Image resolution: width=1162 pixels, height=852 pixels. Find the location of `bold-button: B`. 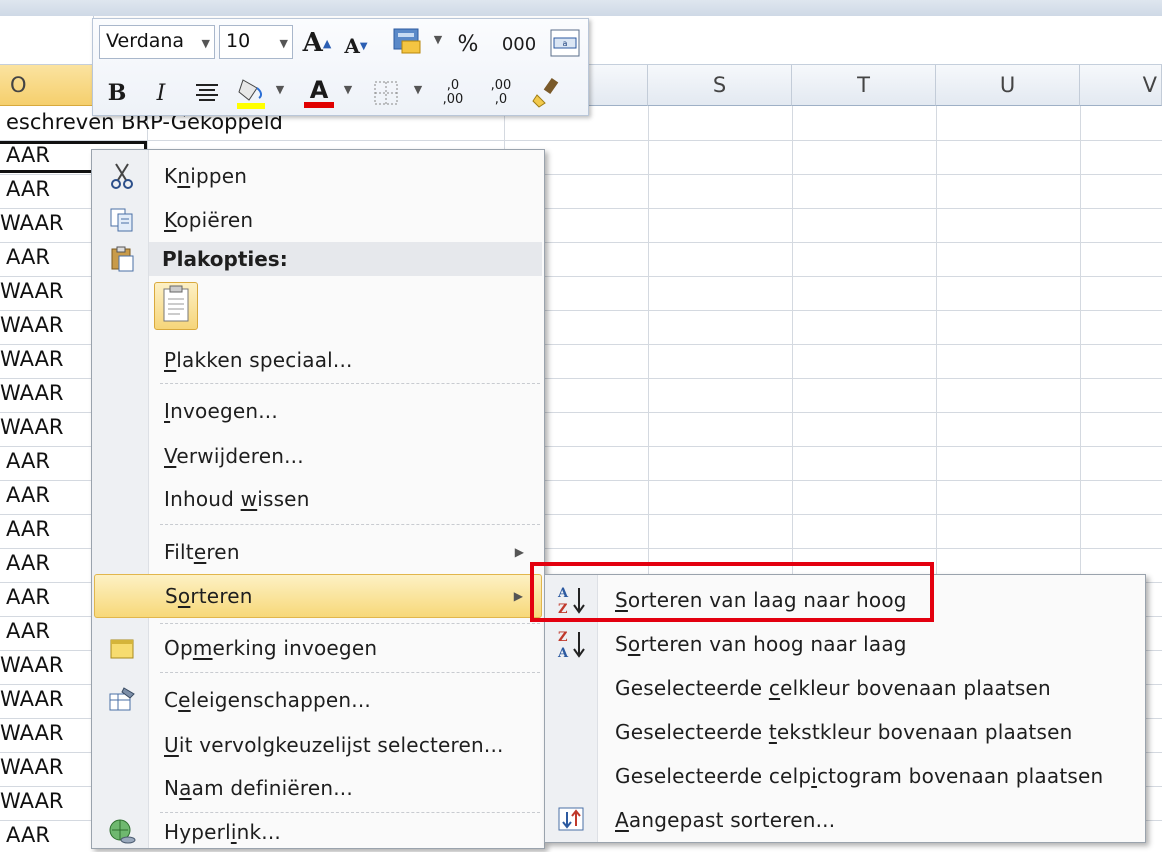

bold-button: B is located at coordinates (117, 93).